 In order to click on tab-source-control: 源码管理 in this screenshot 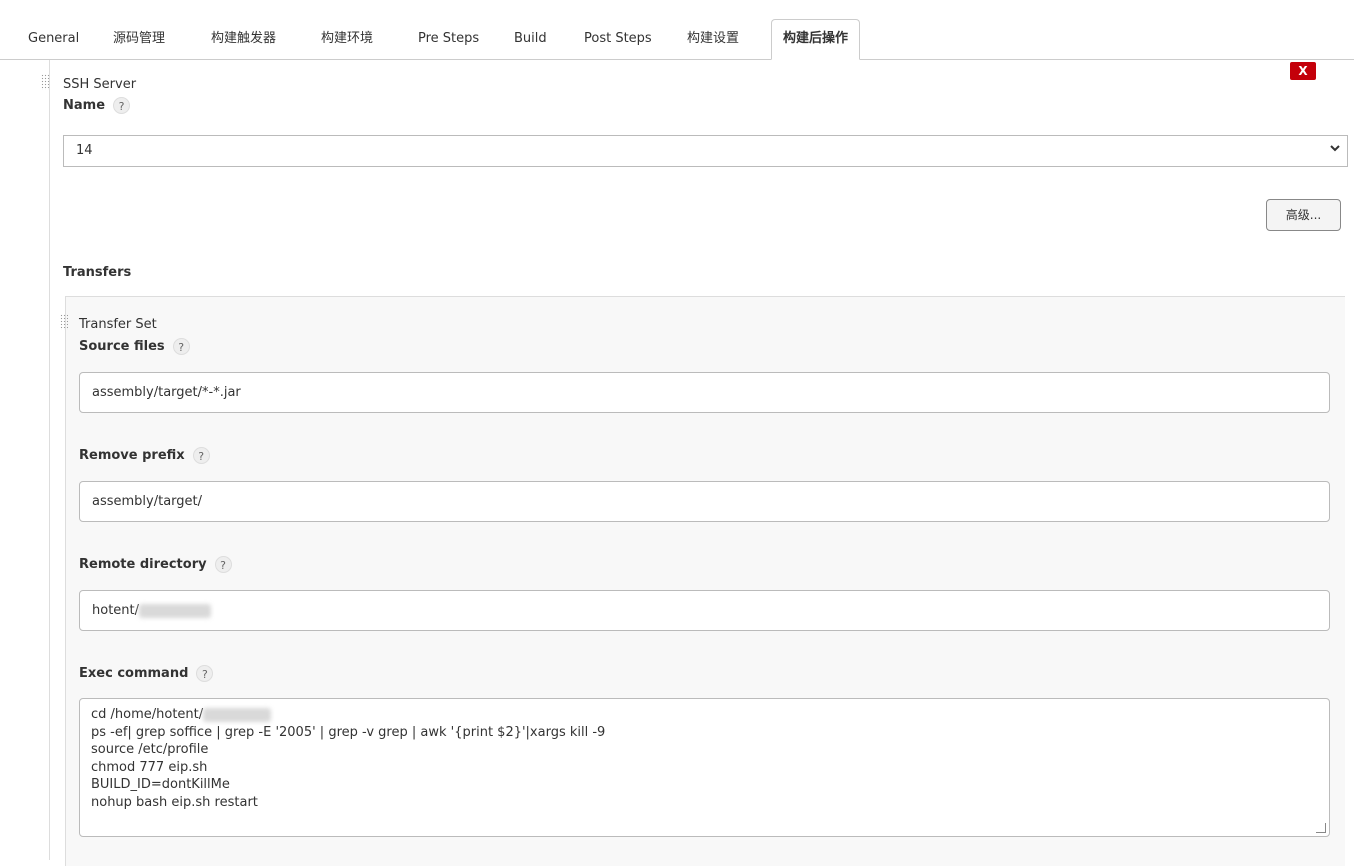, I will do `click(139, 39)`.